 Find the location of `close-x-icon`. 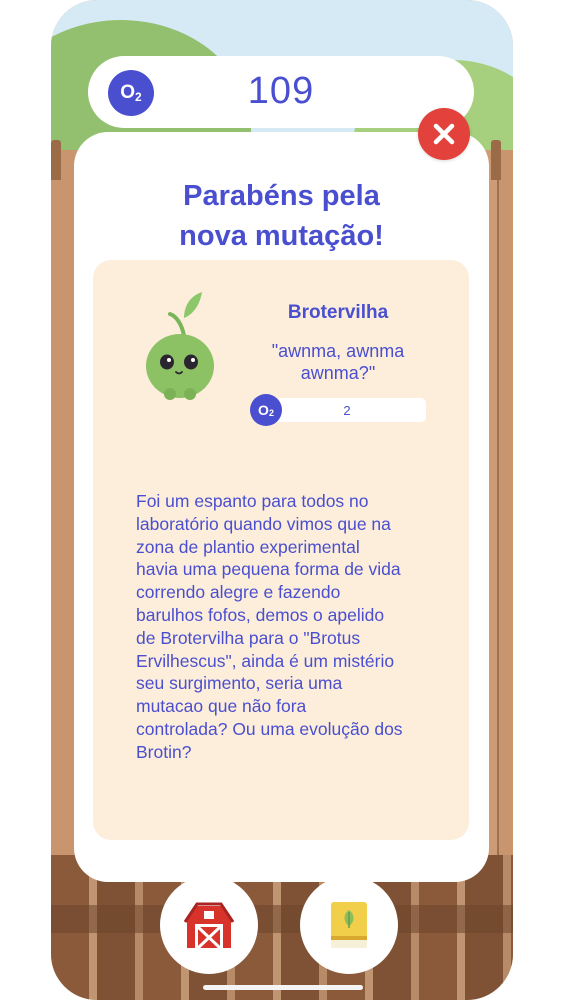

close-x-icon is located at coordinates (444, 134).